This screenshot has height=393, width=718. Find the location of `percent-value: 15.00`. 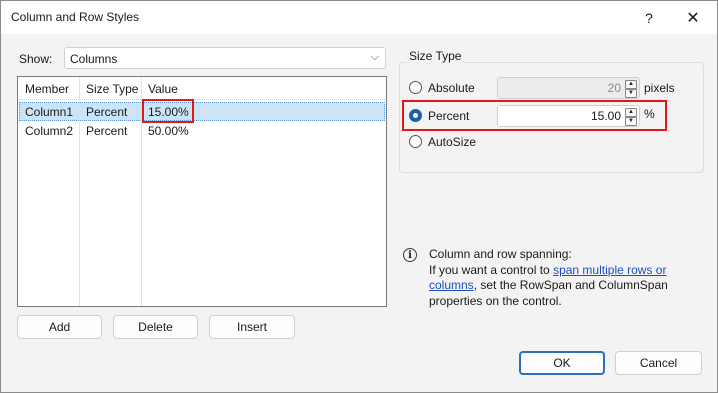

percent-value: 15.00 is located at coordinates (606, 116).